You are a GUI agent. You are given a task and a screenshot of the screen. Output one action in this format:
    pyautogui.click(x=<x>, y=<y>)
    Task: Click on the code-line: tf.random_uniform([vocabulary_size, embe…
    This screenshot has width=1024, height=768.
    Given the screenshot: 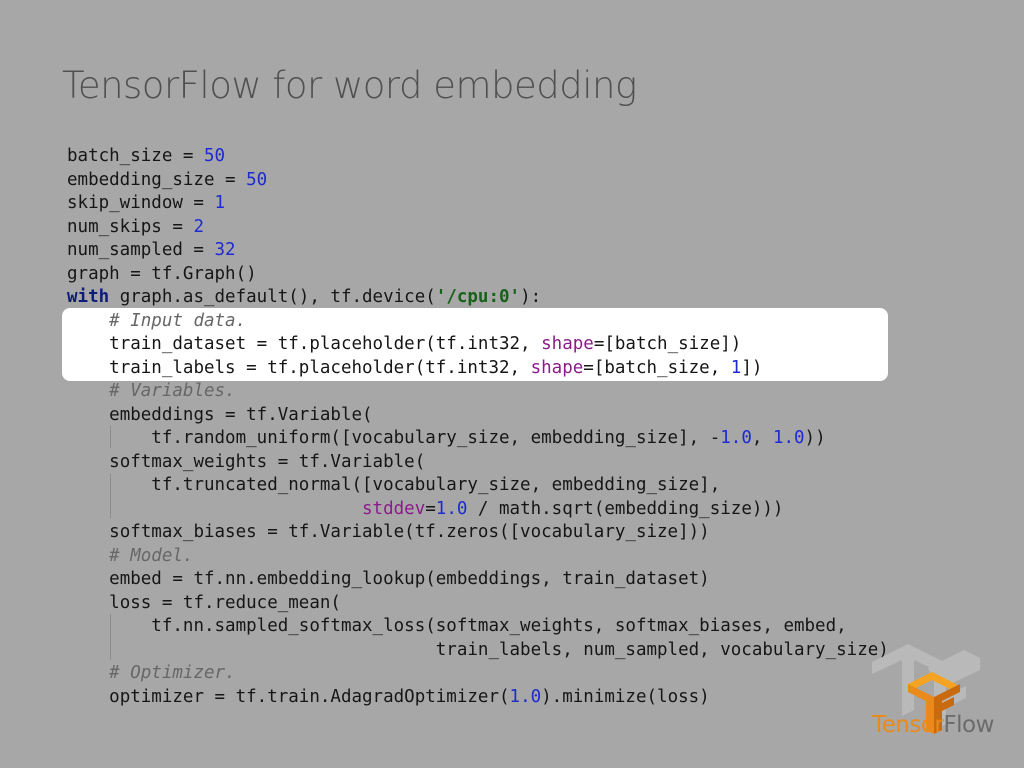 What is the action you would take?
    pyautogui.click(x=478, y=439)
    